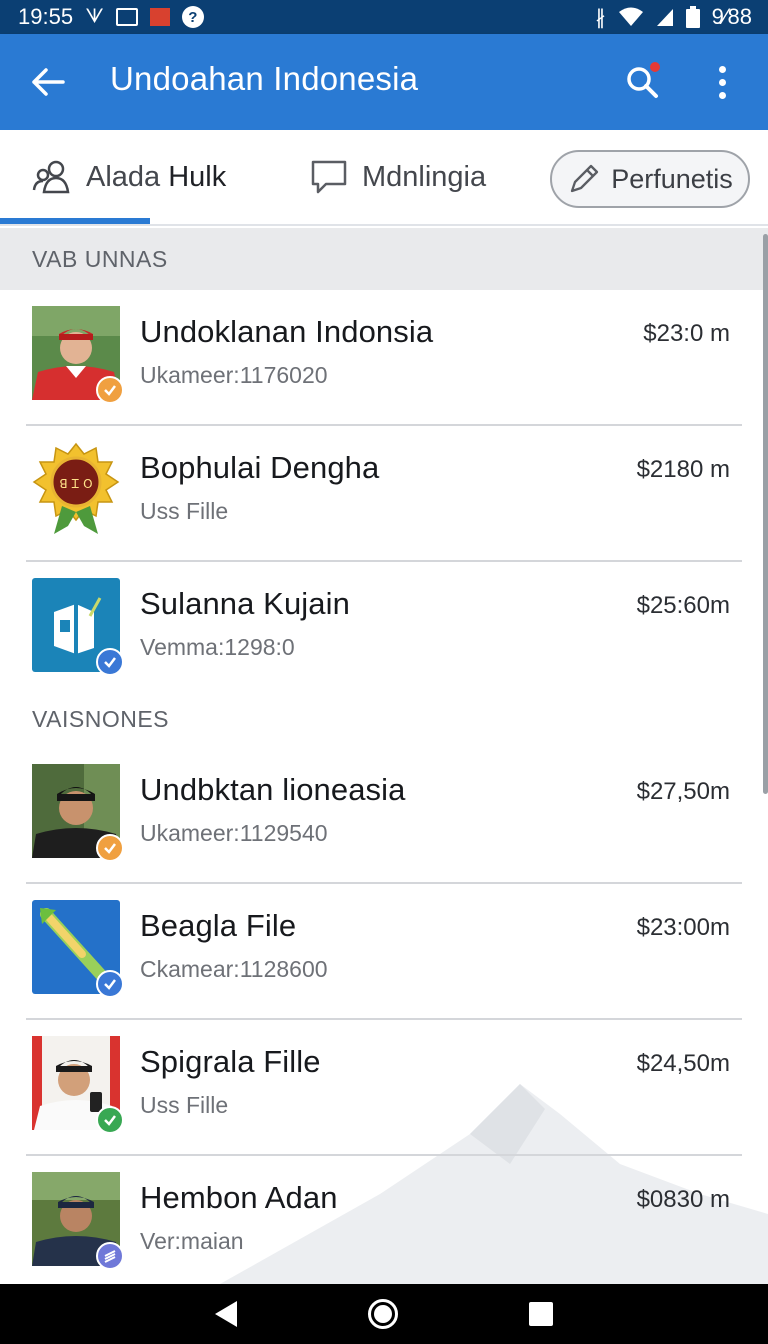 This screenshot has height=1344, width=768. What do you see at coordinates (239, 1197) in the screenshot?
I see `item-title: Hembon Adan` at bounding box center [239, 1197].